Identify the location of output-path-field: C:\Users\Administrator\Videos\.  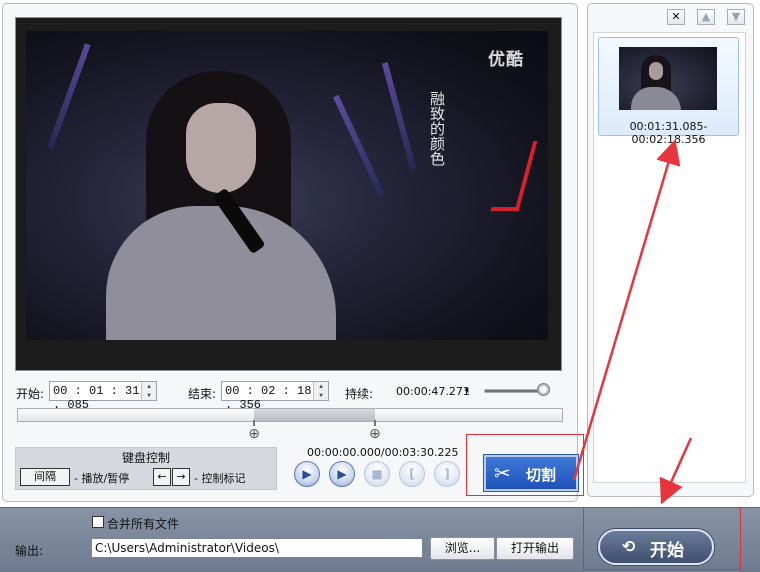
(257, 548).